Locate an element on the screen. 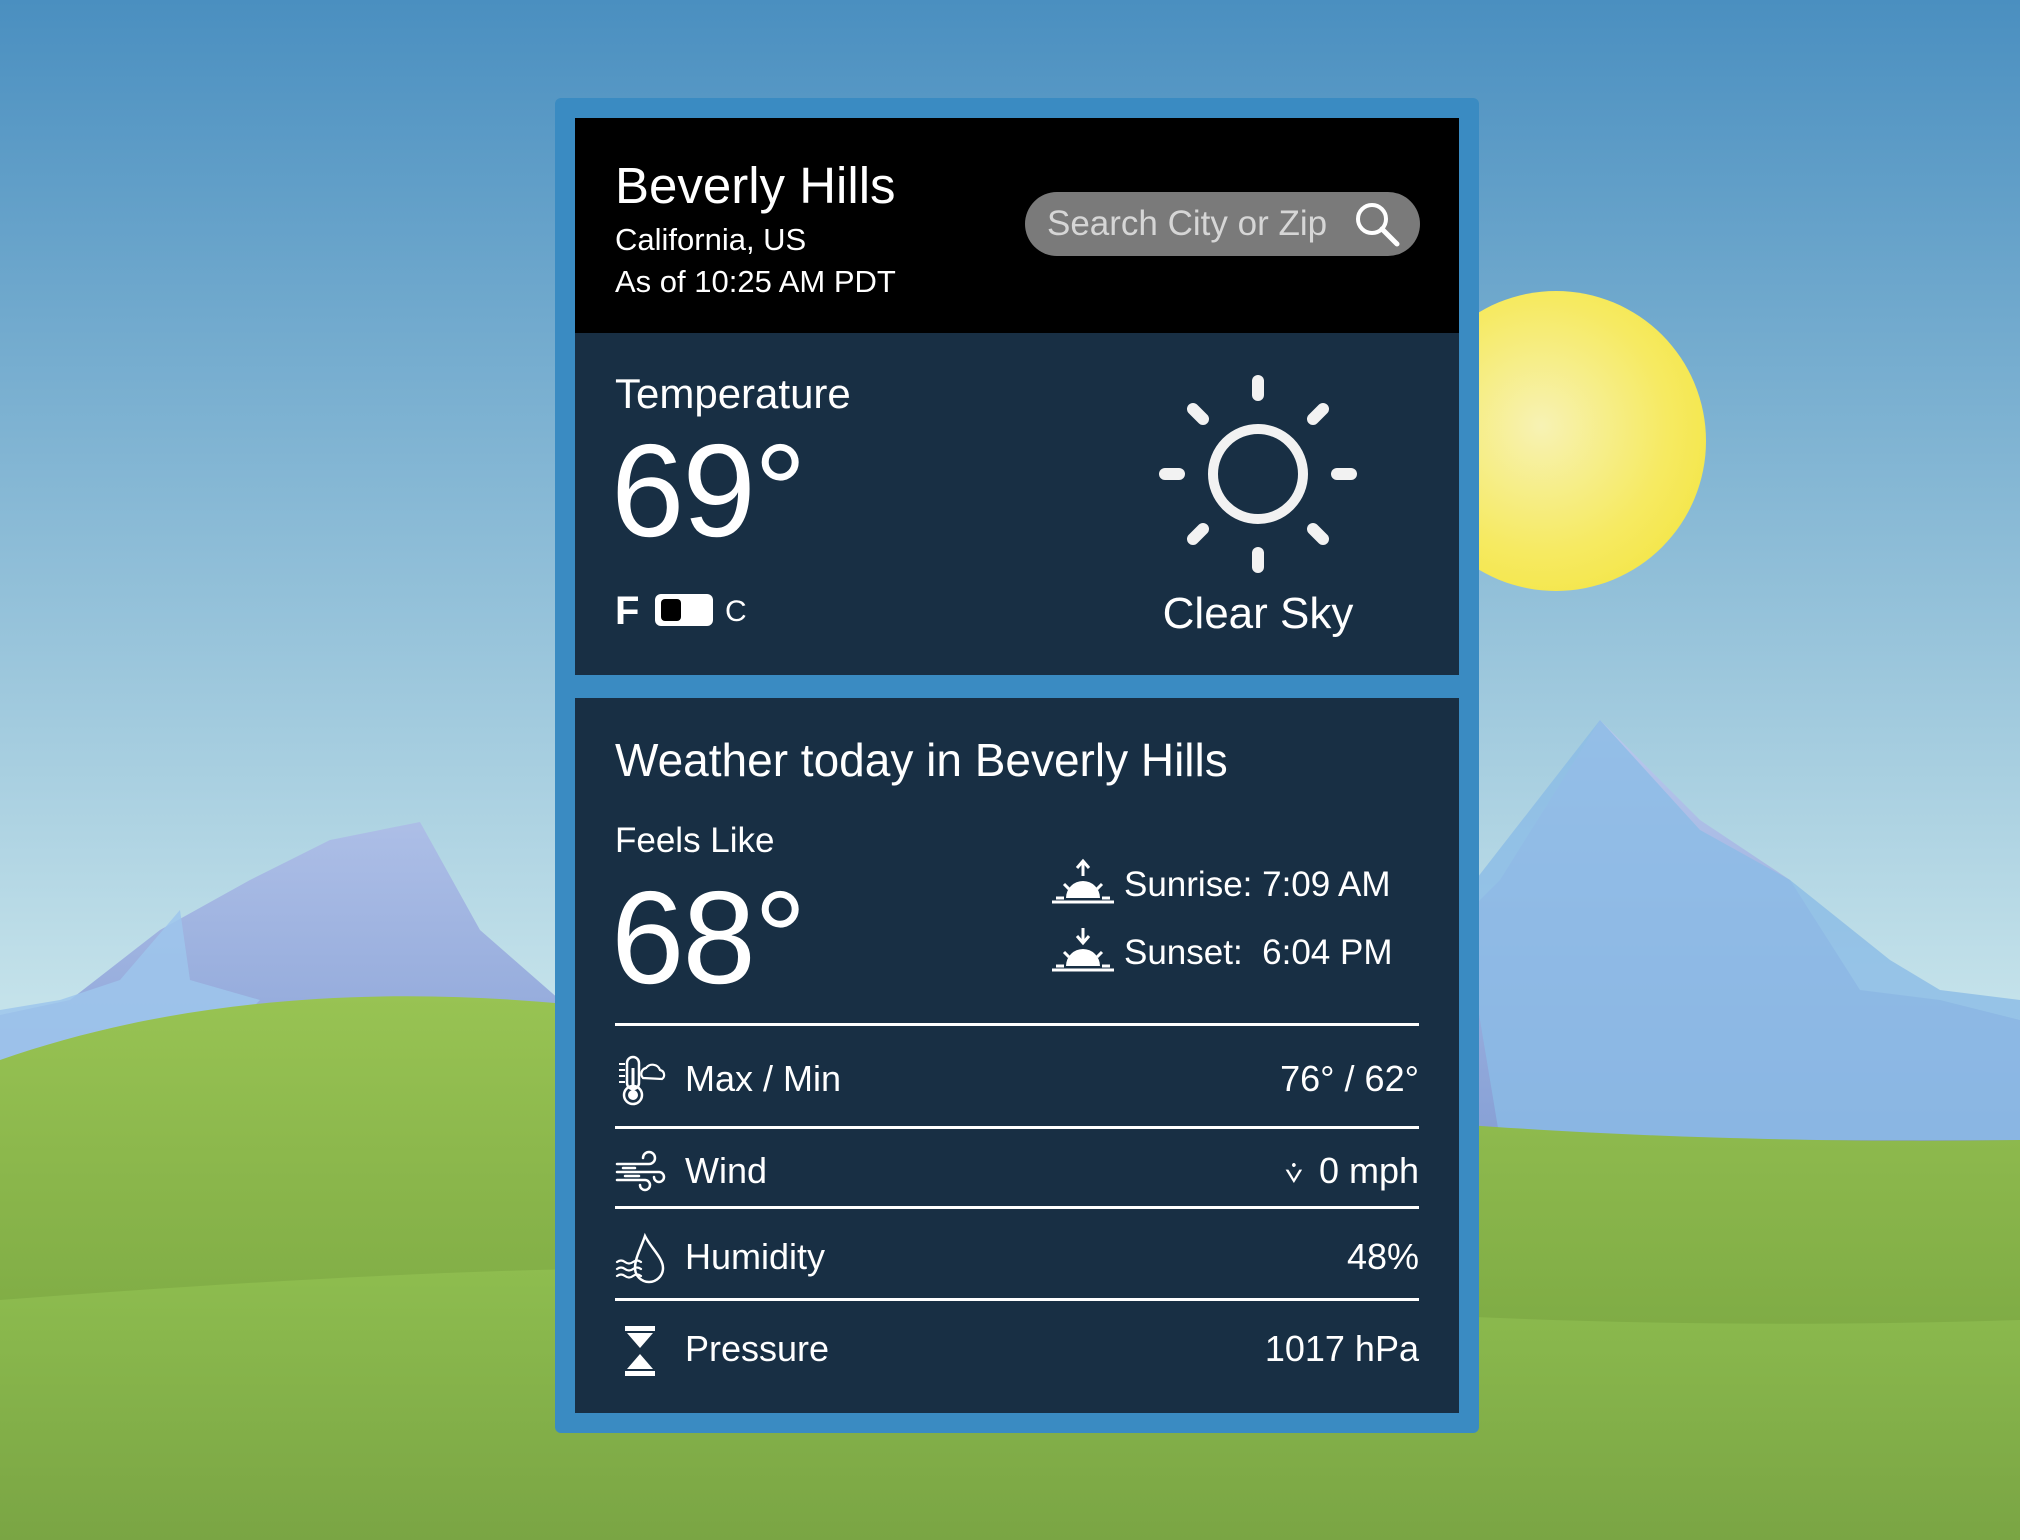 This screenshot has width=2020, height=1540. today-title: Weather today in Beverly Hills is located at coordinates (921, 760).